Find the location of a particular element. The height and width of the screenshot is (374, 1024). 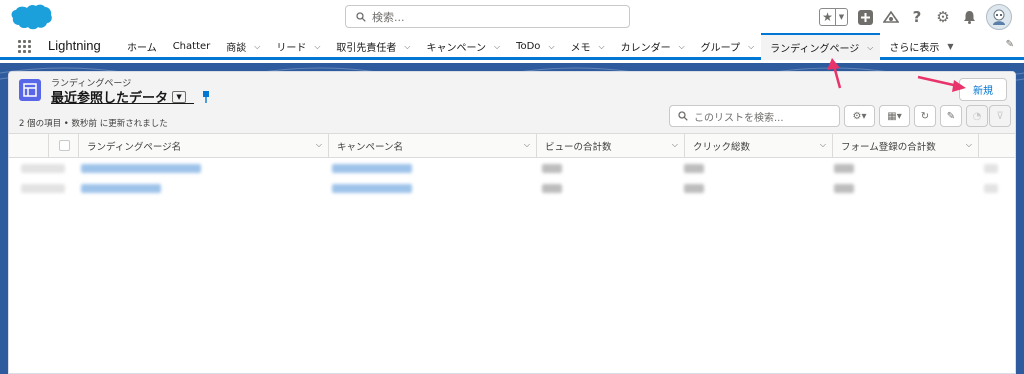

list-view-dropdown-icon: ▼ is located at coordinates (179, 96).